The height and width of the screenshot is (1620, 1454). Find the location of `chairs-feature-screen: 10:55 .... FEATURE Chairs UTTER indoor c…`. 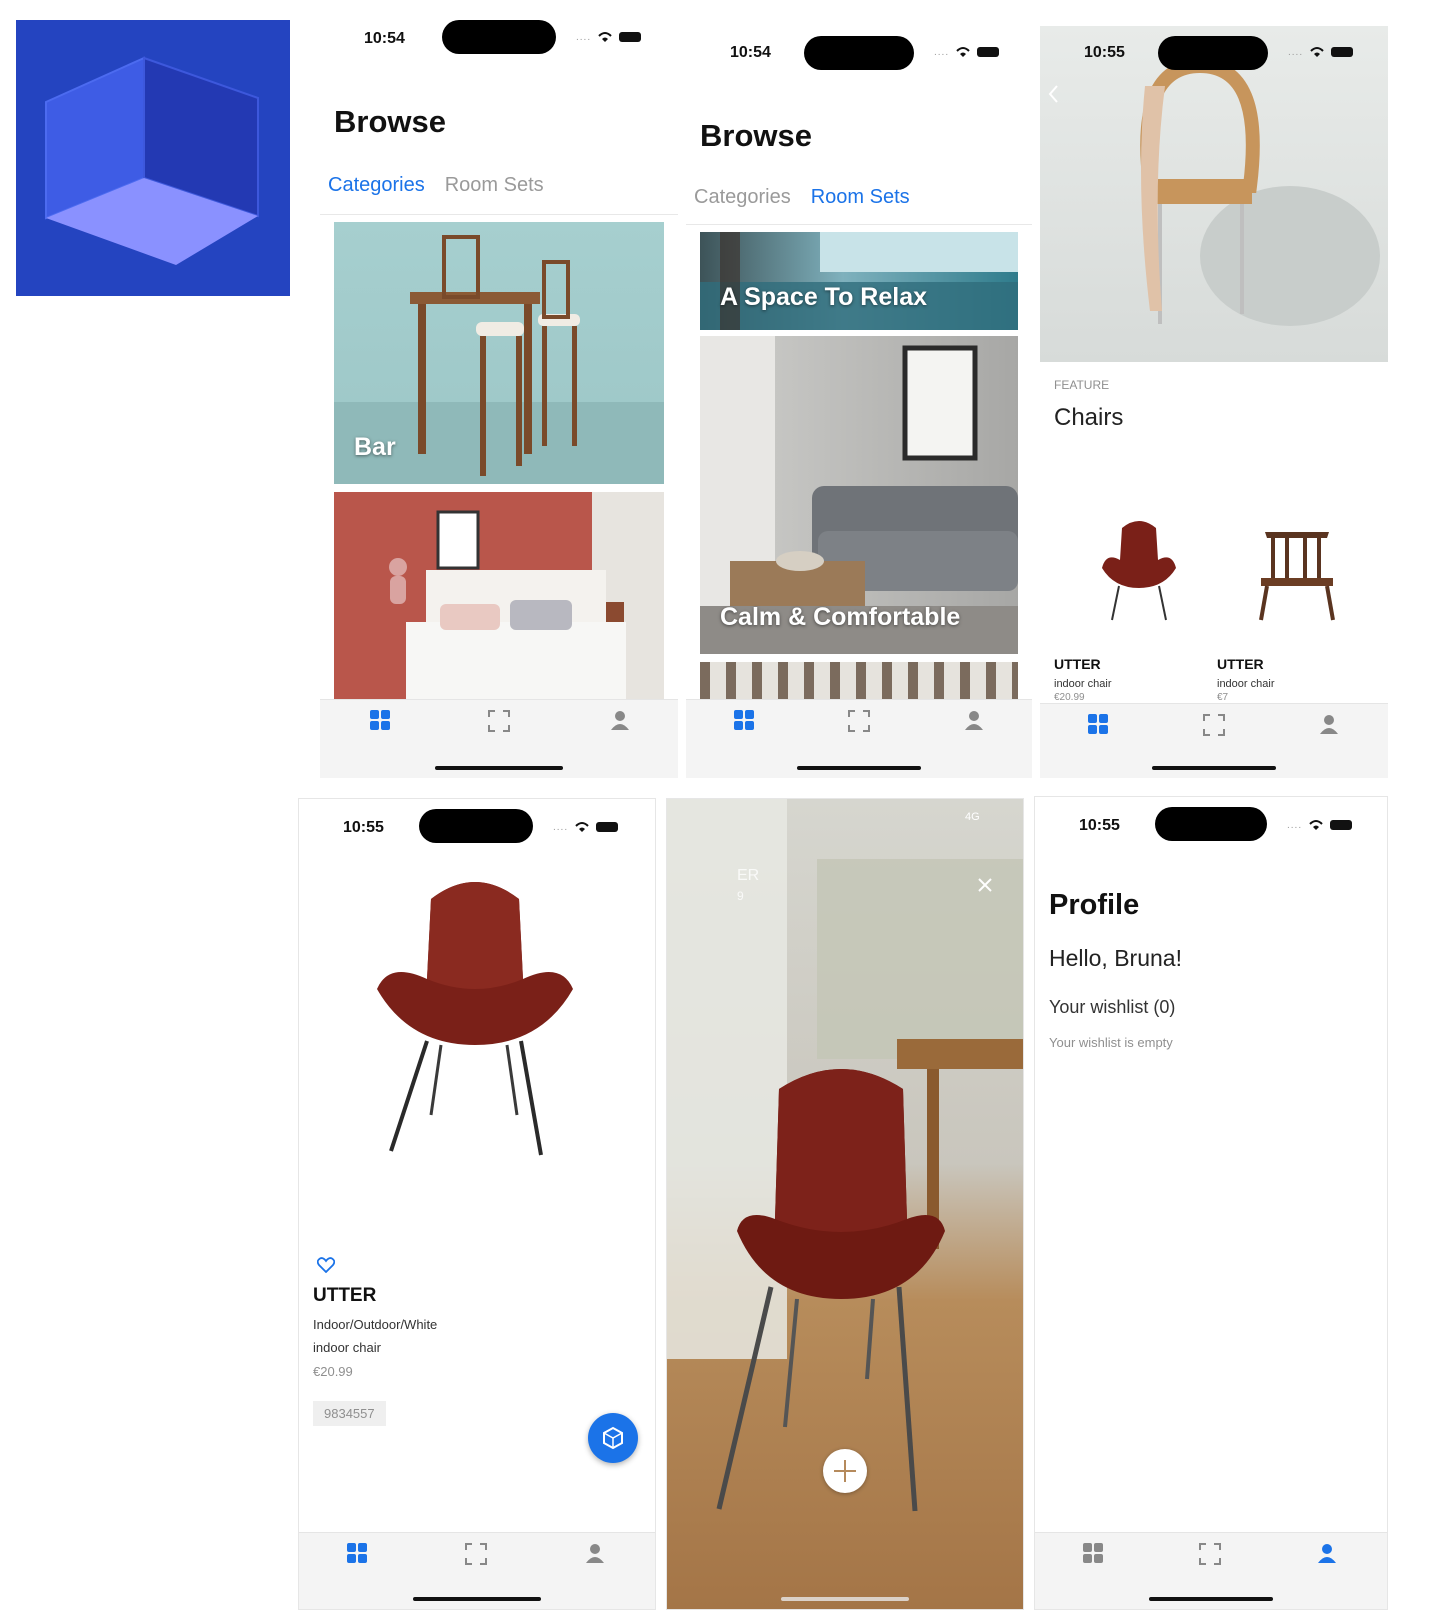

chairs-feature-screen: 10:55 .... FEATURE Chairs UTTER indoor c… is located at coordinates (1214, 402).